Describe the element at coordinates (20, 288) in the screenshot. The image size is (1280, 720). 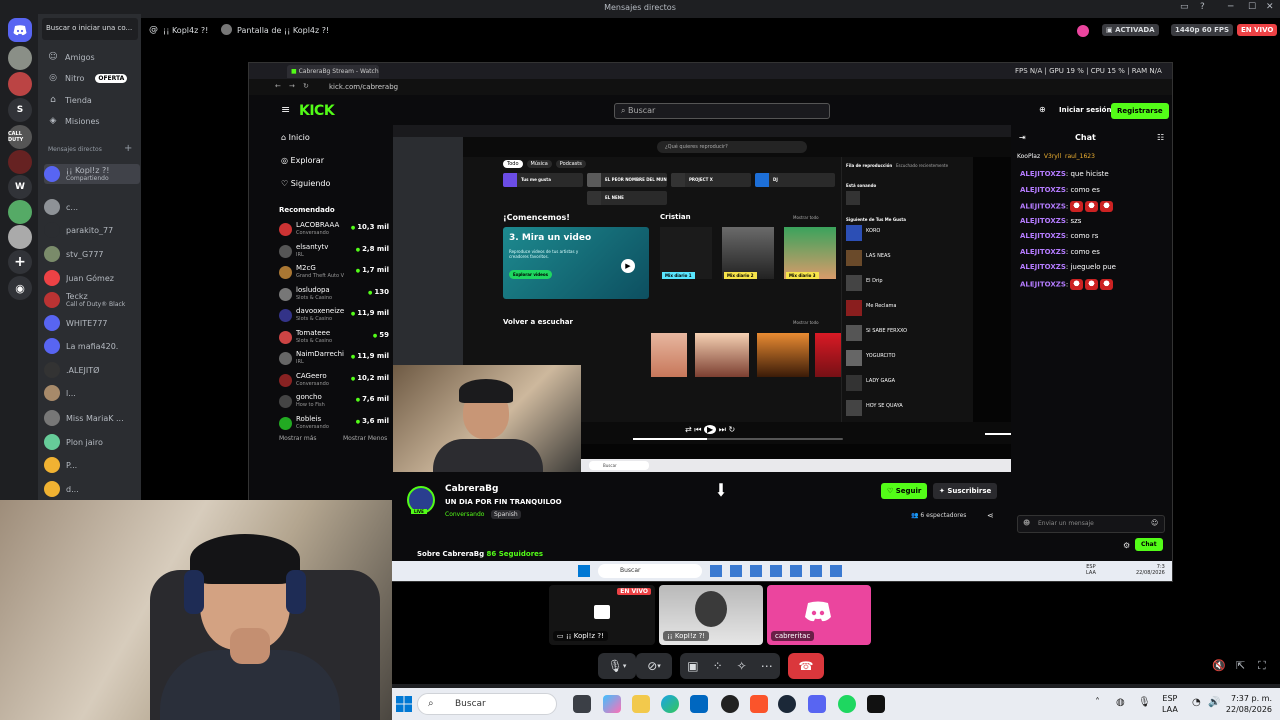
I see `explore-icon: ◉` at that location.